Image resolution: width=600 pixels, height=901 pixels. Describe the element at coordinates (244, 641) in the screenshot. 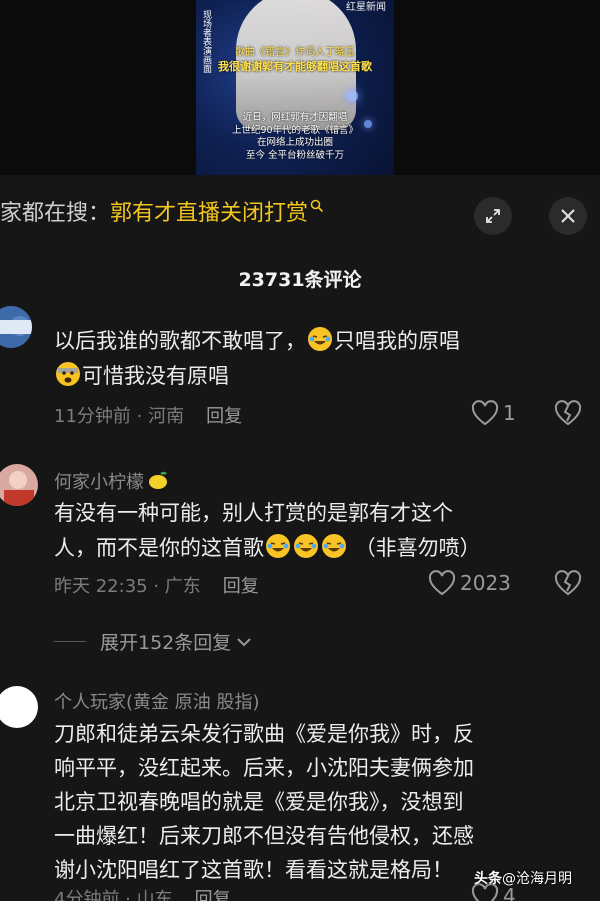

I see `chevron-down-icon` at that location.